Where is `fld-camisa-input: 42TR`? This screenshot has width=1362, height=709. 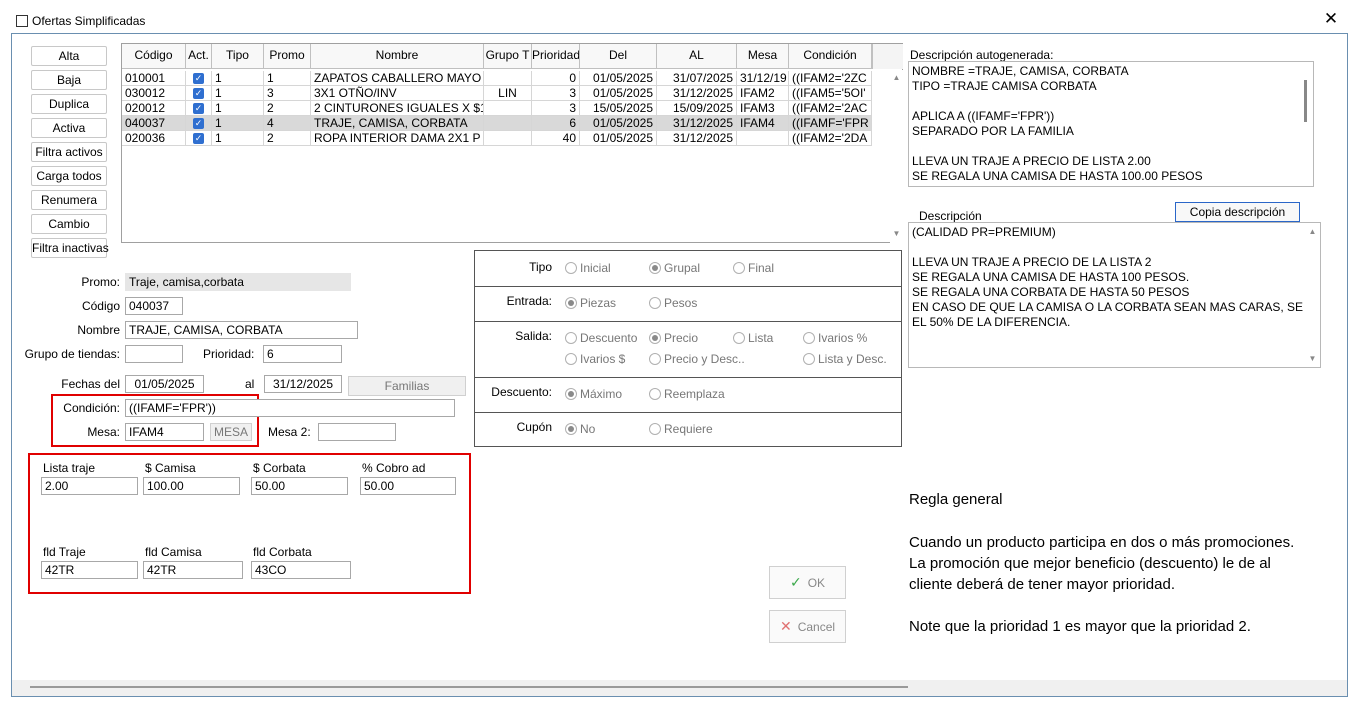
fld-camisa-input: 42TR is located at coordinates (193, 570).